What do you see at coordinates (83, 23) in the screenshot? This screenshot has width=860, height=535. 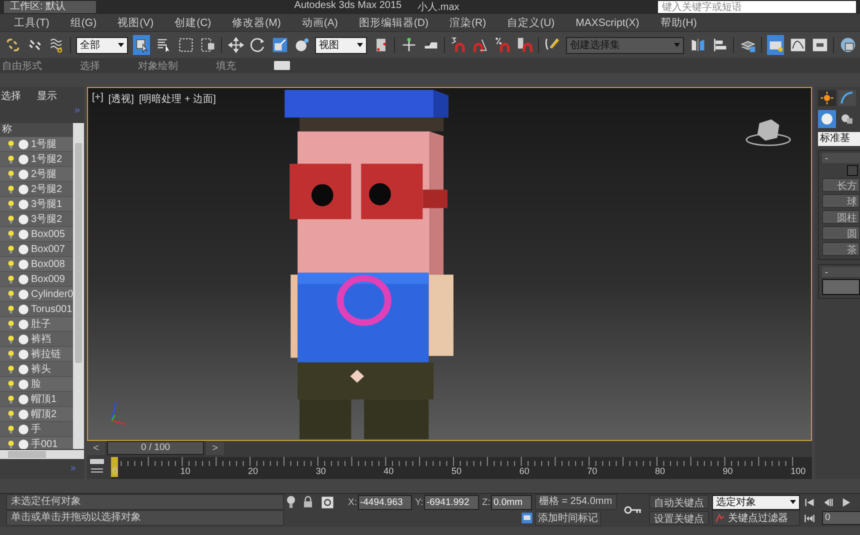 I see `menu-item: 组(G)` at bounding box center [83, 23].